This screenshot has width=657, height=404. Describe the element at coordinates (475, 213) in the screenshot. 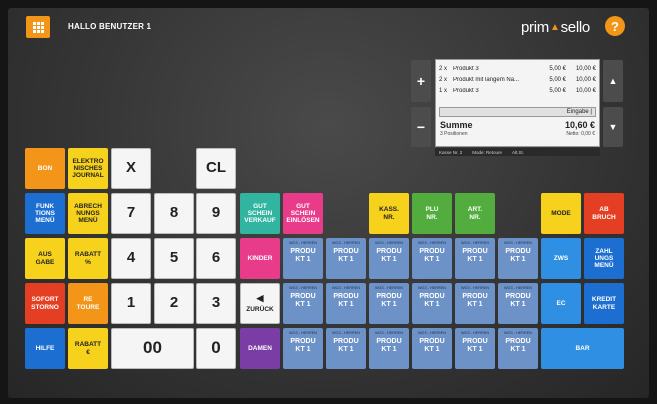

I see `article-number-button: ART. NR.` at that location.